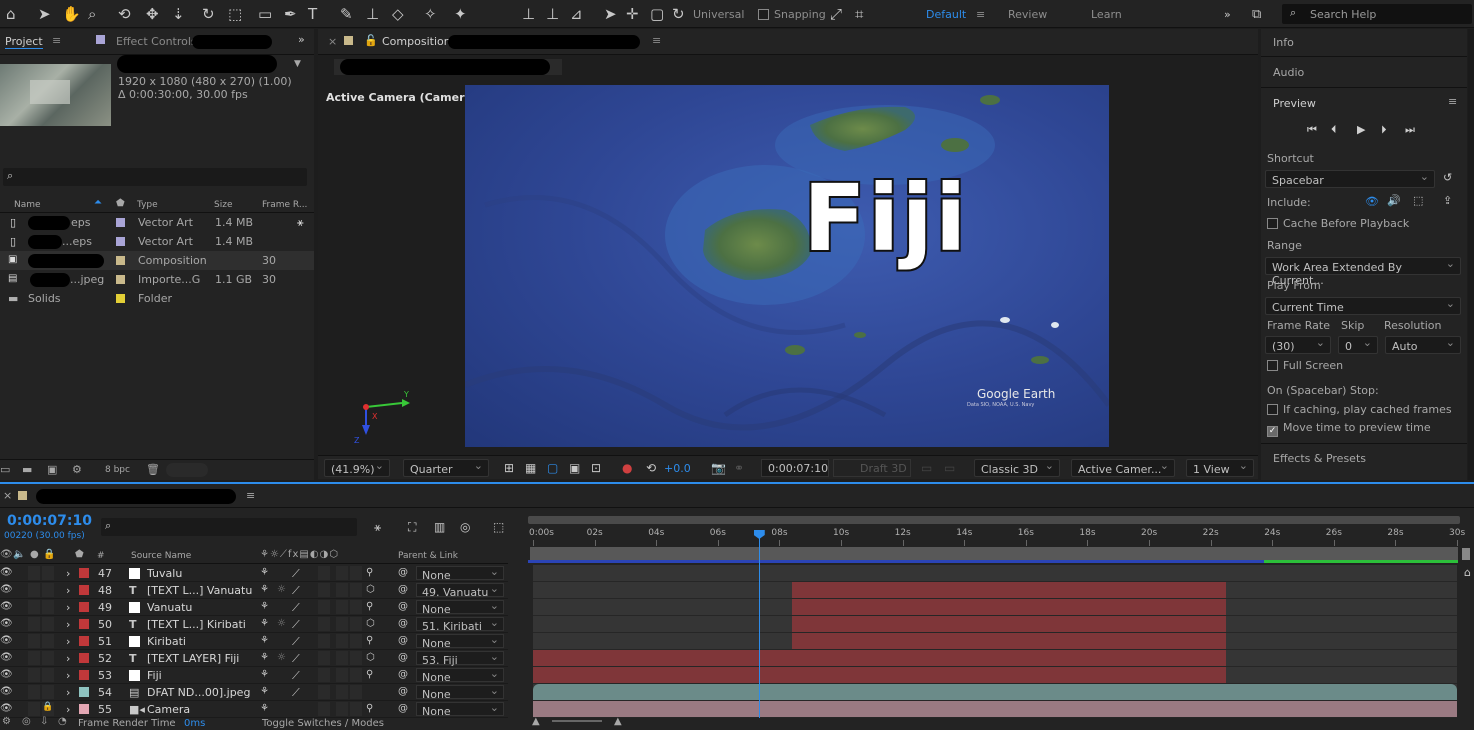  Describe the element at coordinates (872, 468) in the screenshot. I see `draft-3d-toggle: Draft 3D` at that location.